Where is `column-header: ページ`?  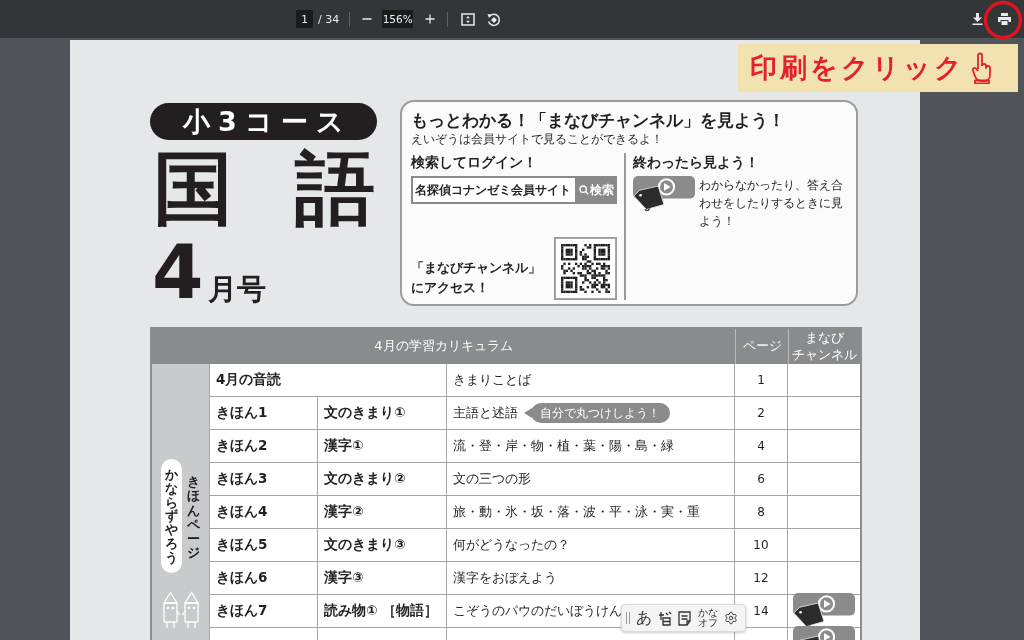 column-header: ページ is located at coordinates (761, 346).